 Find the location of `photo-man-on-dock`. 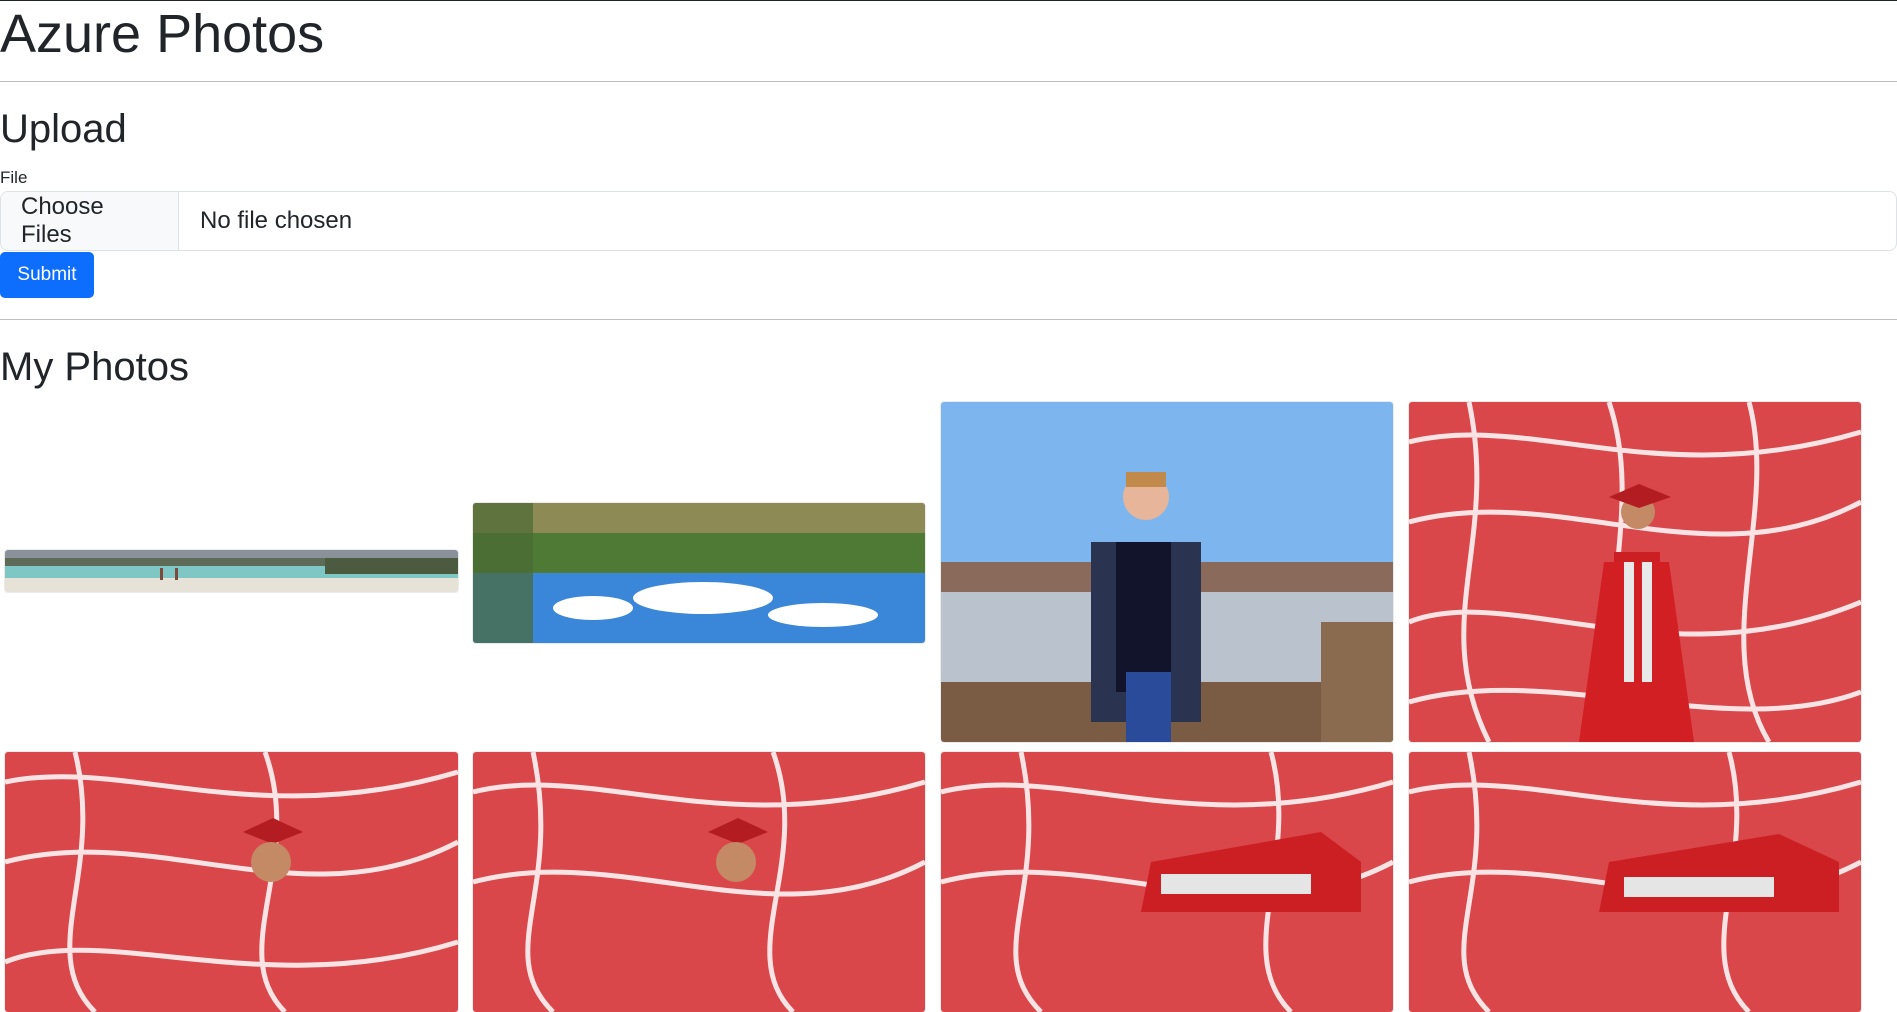

photo-man-on-dock is located at coordinates (1167, 572).